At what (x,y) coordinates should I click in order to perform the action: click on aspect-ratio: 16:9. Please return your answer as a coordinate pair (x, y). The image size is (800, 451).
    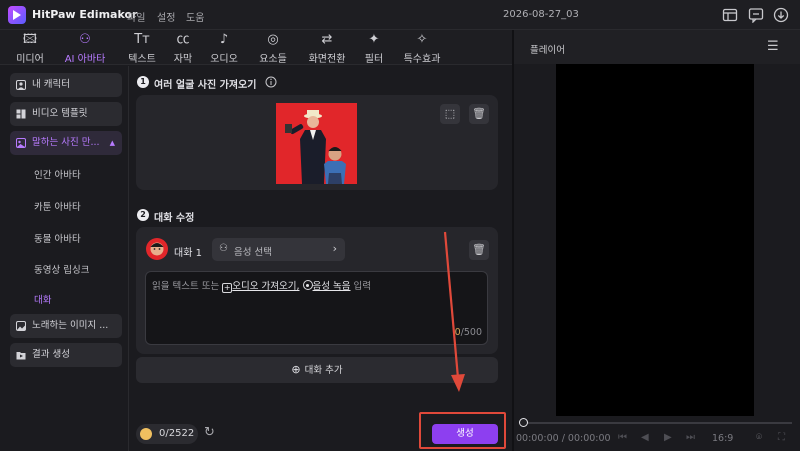
    Looking at the image, I should click on (722, 438).